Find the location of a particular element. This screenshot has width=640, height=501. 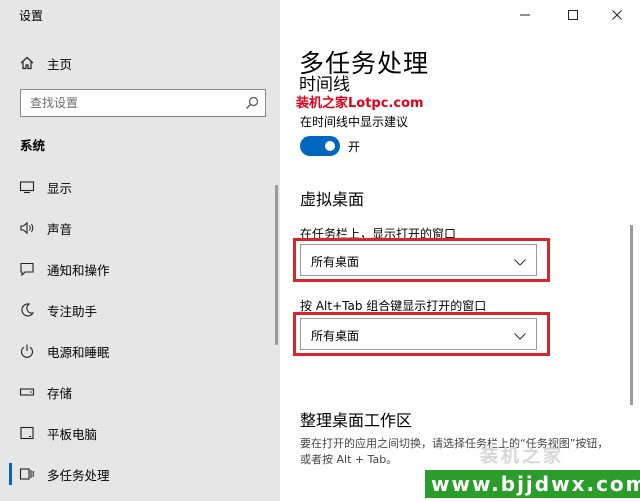

search-box is located at coordinates (143, 103).